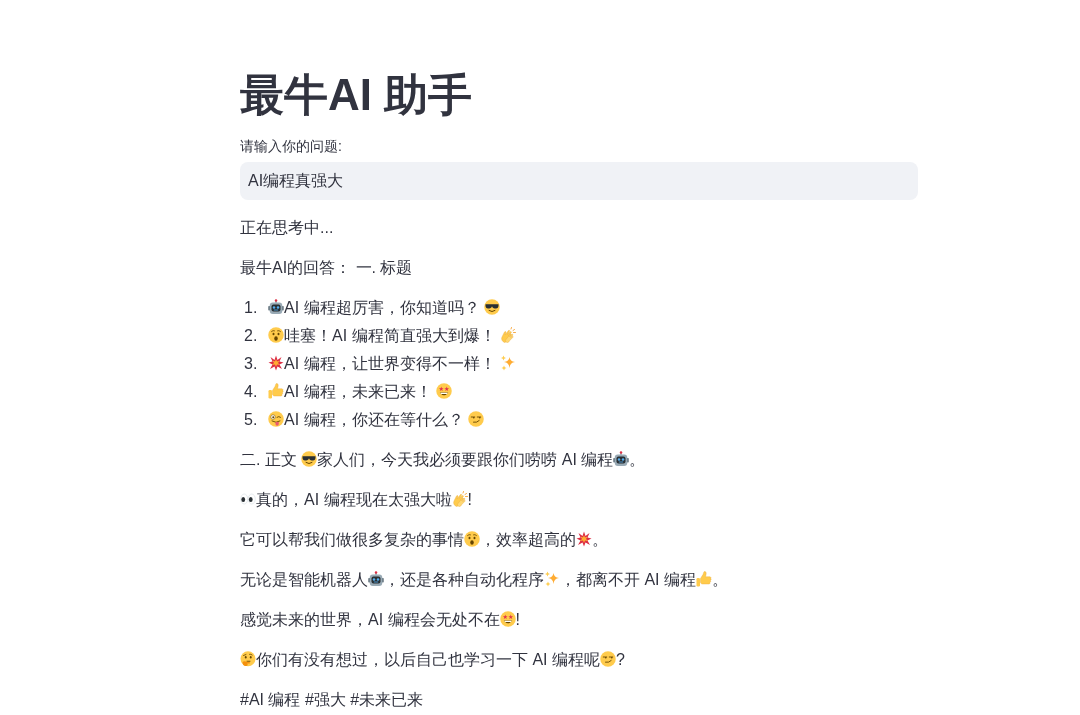 This screenshot has width=1080, height=715. I want to click on paragraph-text: 真的，AI 编程现在太强大啦, so click(354, 499).